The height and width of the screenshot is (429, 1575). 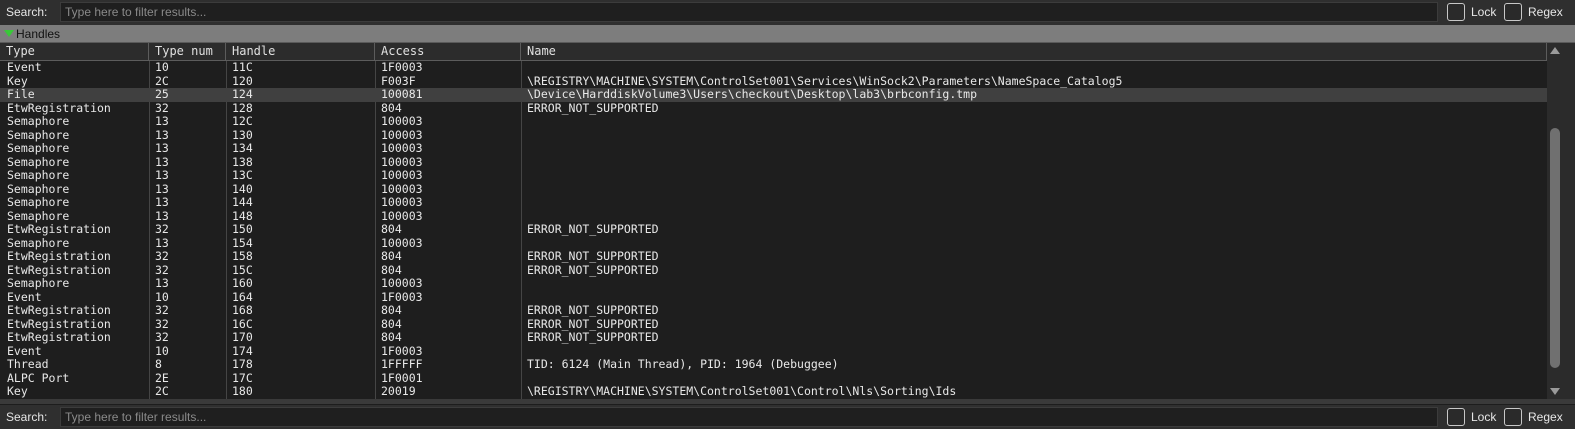 I want to click on cell-type-num: 25, so click(x=162, y=94).